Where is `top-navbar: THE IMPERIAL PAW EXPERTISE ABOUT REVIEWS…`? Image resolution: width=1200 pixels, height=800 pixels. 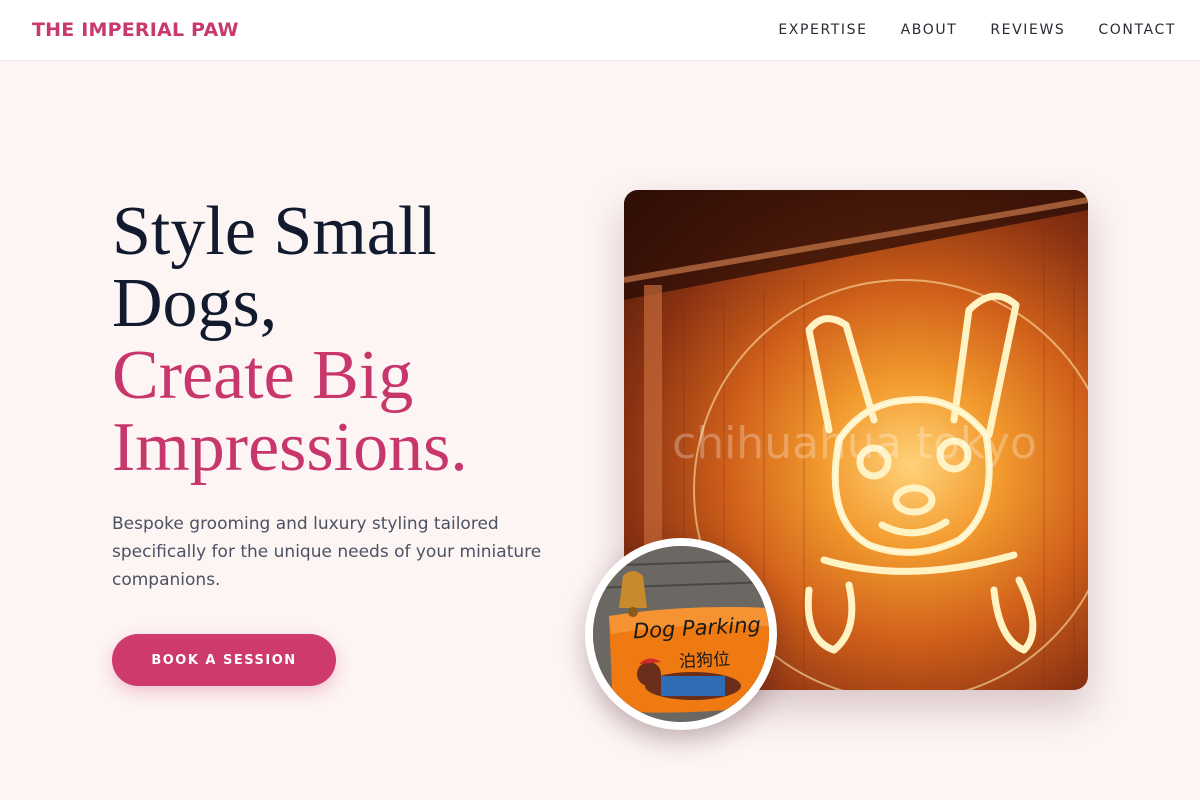 top-navbar: THE IMPERIAL PAW EXPERTISE ABOUT REVIEWS… is located at coordinates (600, 30).